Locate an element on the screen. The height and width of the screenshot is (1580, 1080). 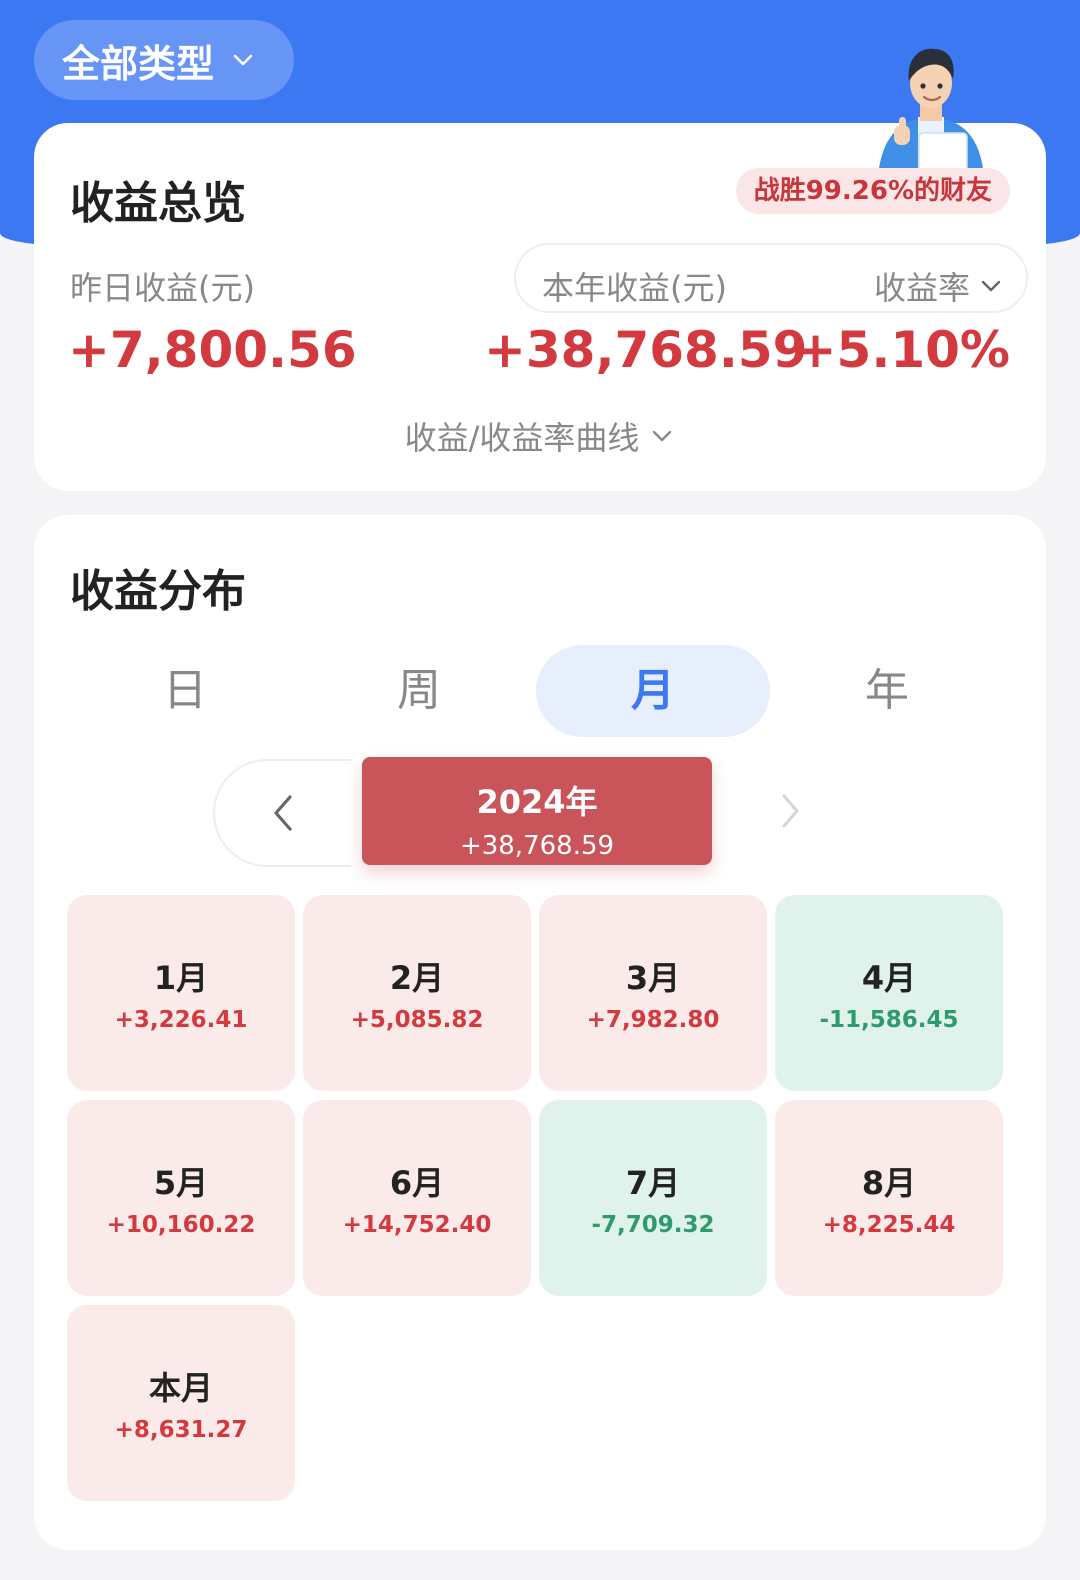
selected-year-chip: 2024年 +38,768.59 is located at coordinates (537, 811).